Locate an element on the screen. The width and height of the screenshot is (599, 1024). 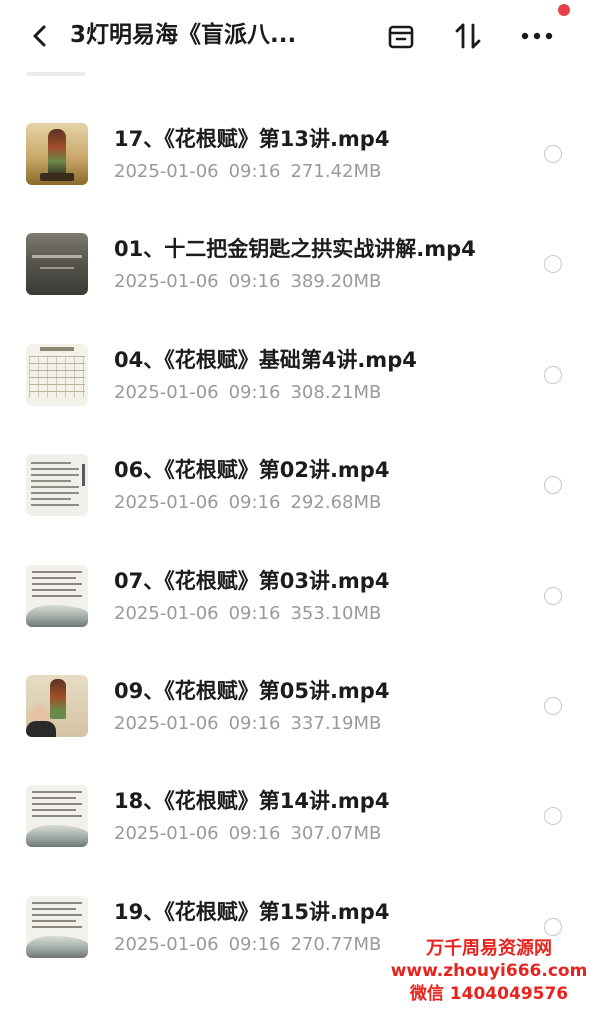
more-icon is located at coordinates (537, 36).